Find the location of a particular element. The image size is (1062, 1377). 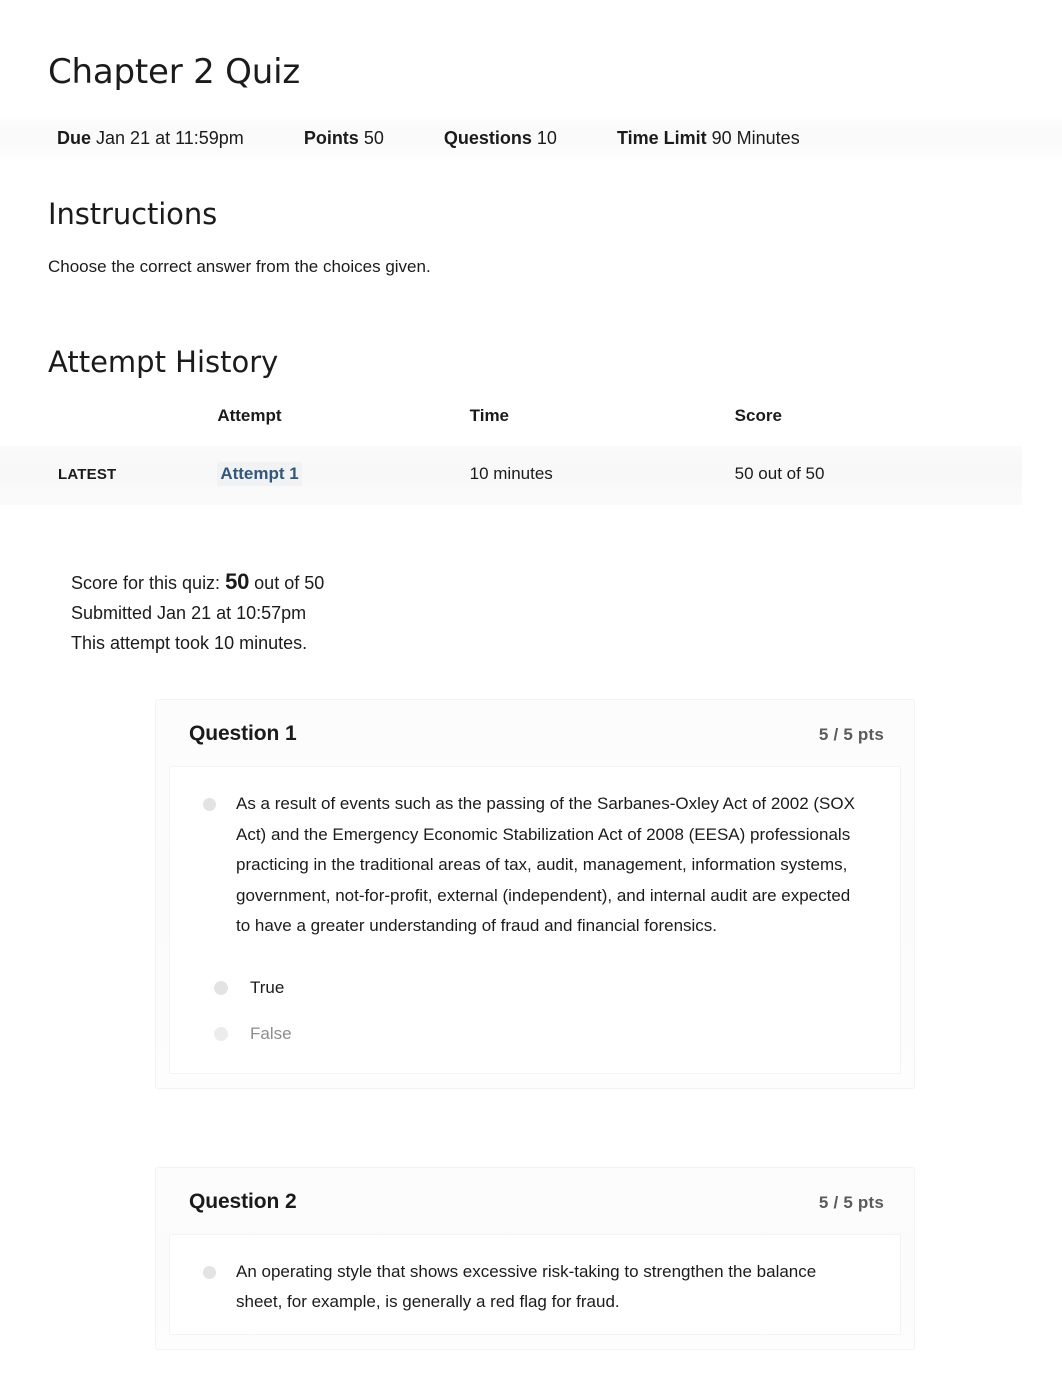

quiz-meta-time-limit: Time Limit 90 Minutes is located at coordinates (708, 138).